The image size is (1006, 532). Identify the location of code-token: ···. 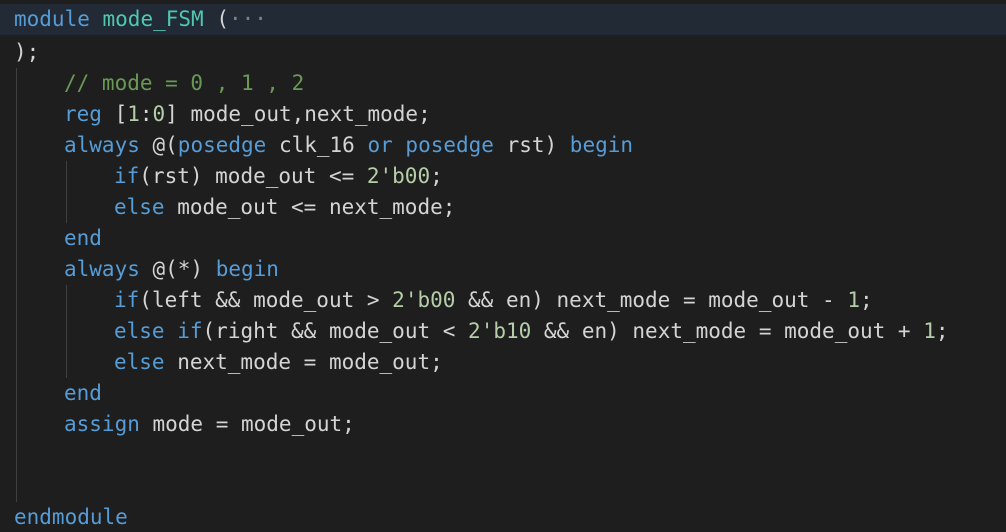
(247, 19).